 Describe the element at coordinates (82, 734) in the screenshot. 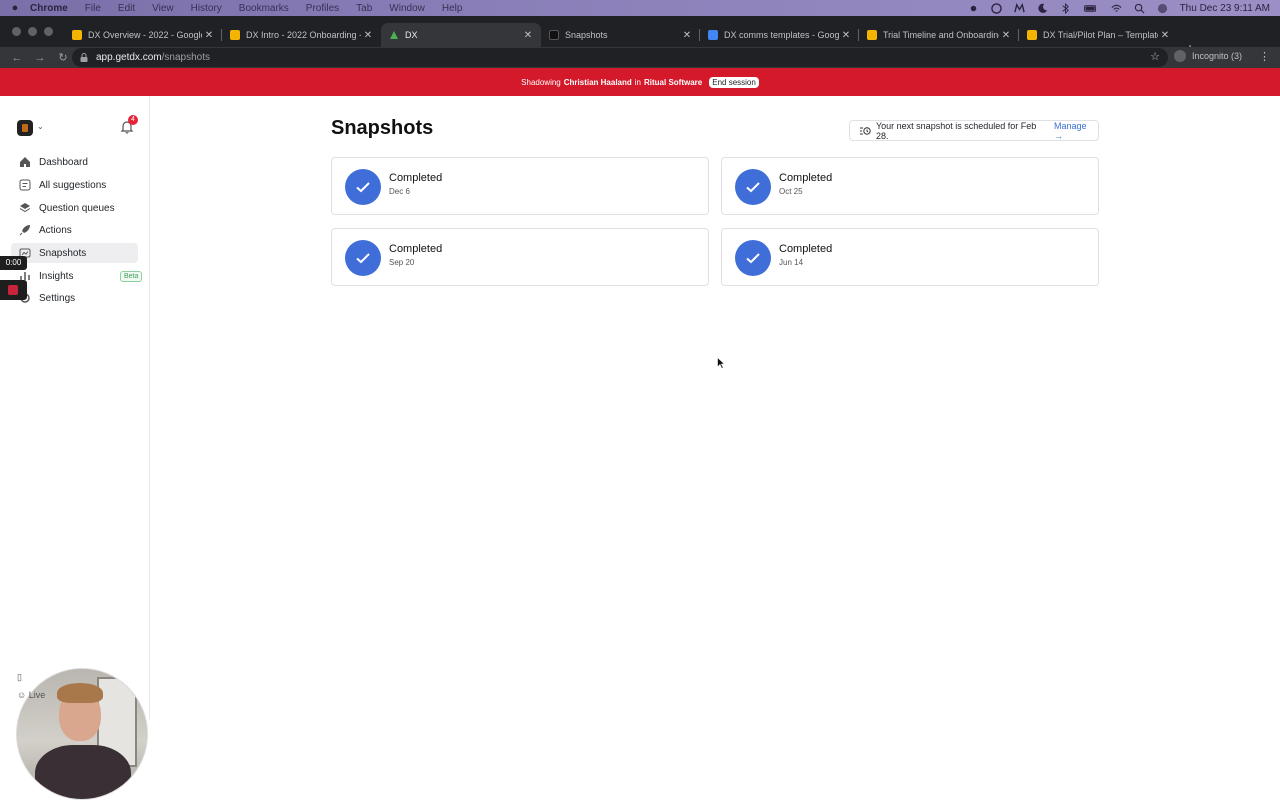

I see `webcam-overlay` at that location.